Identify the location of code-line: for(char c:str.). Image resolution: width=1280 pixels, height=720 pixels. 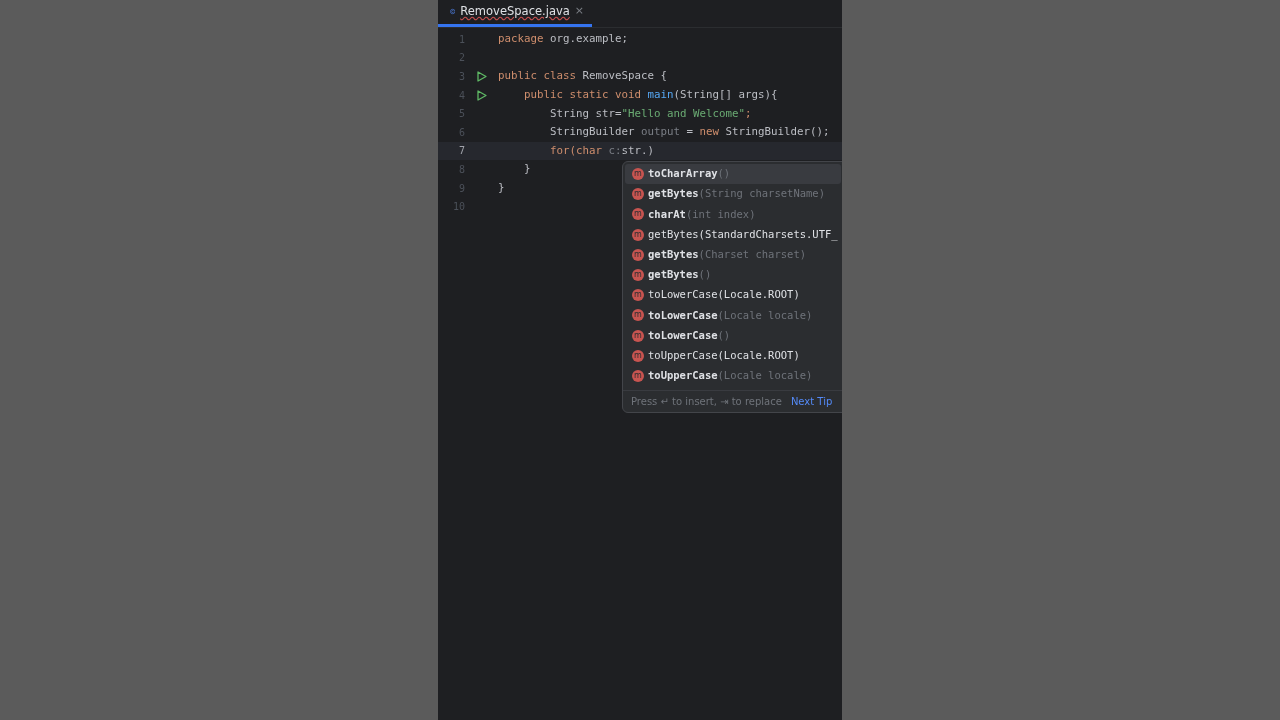
(602, 150).